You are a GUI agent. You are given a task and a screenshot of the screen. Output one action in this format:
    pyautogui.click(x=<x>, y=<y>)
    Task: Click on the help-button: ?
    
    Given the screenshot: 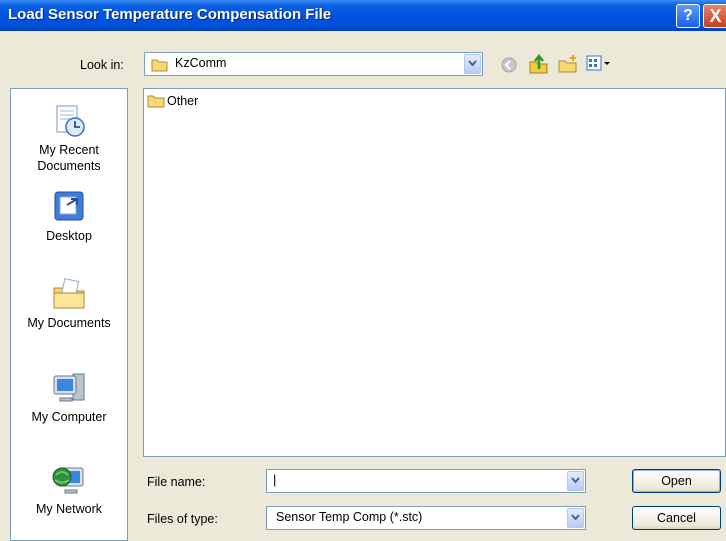 What is the action you would take?
    pyautogui.click(x=688, y=16)
    